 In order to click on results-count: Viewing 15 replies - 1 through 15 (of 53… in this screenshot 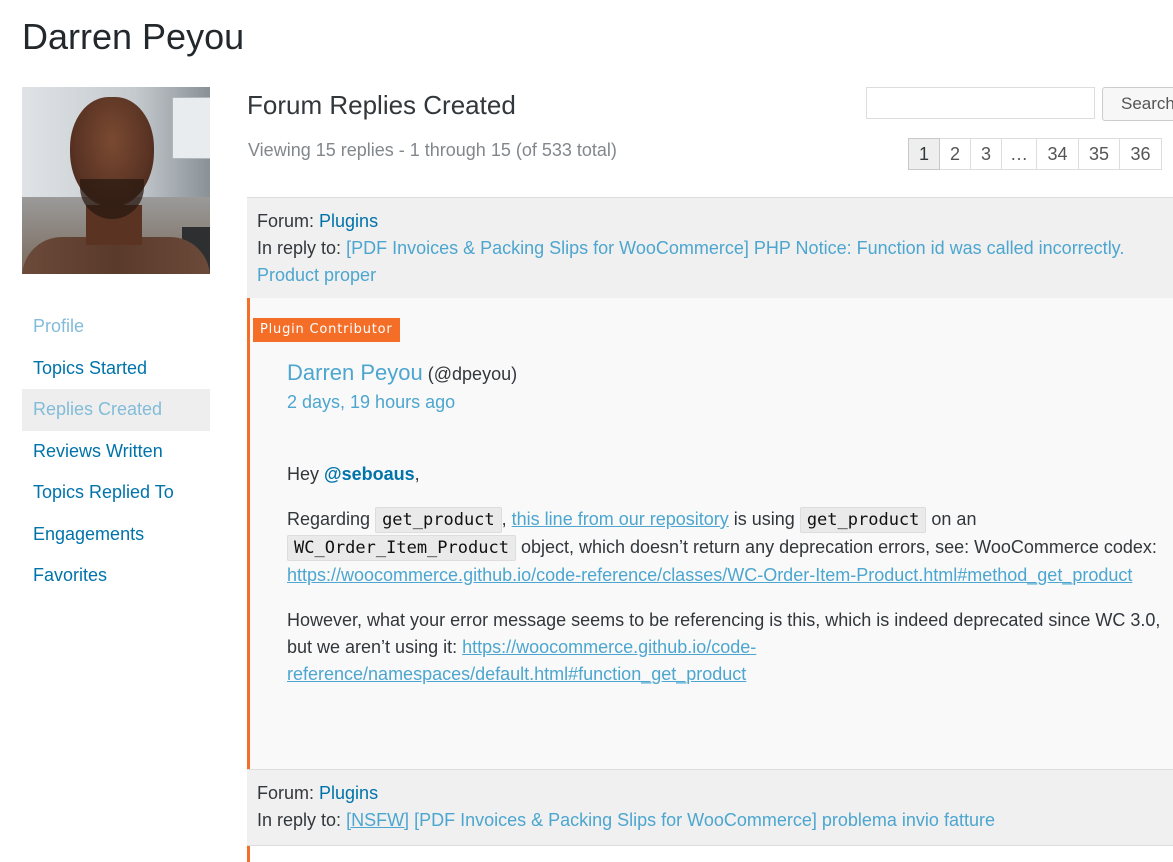, I will do `click(432, 150)`.